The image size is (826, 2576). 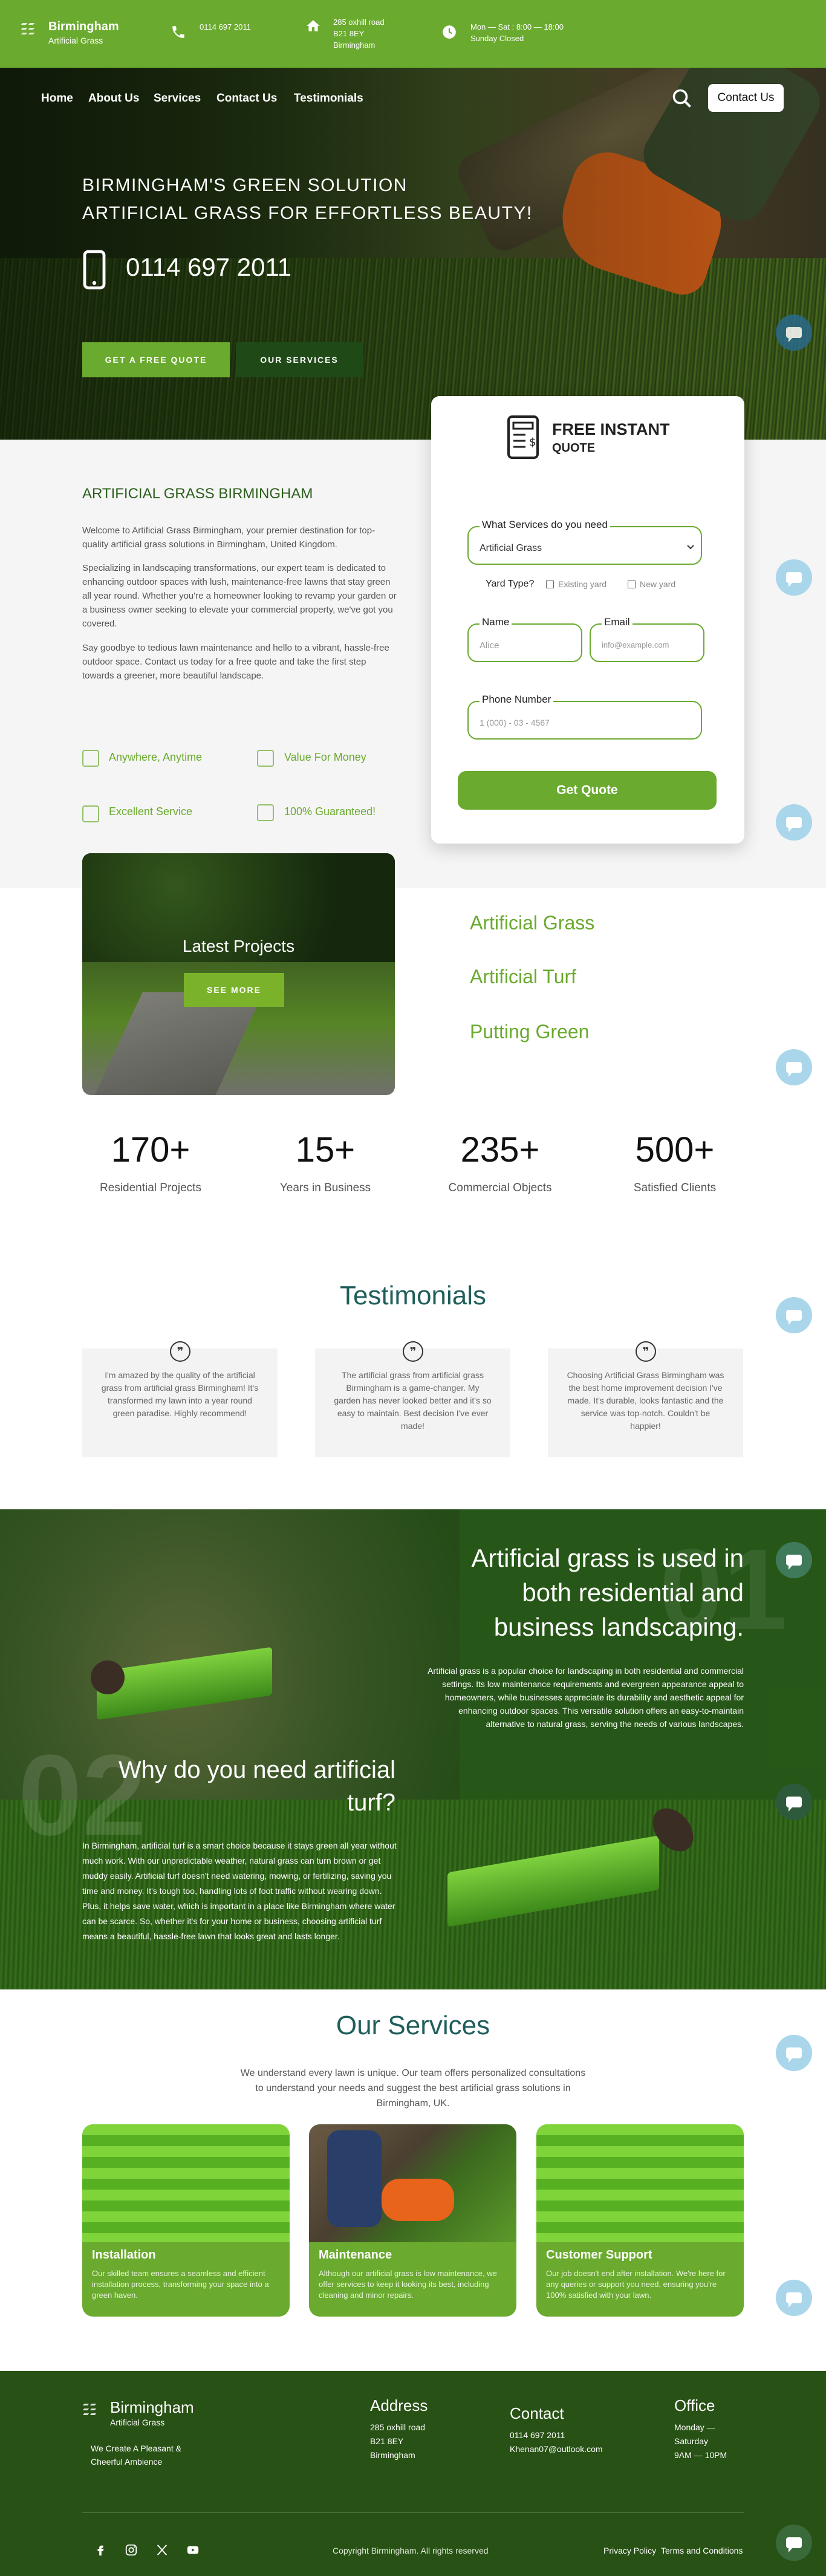 What do you see at coordinates (178, 32) in the screenshot?
I see `phone-icon` at bounding box center [178, 32].